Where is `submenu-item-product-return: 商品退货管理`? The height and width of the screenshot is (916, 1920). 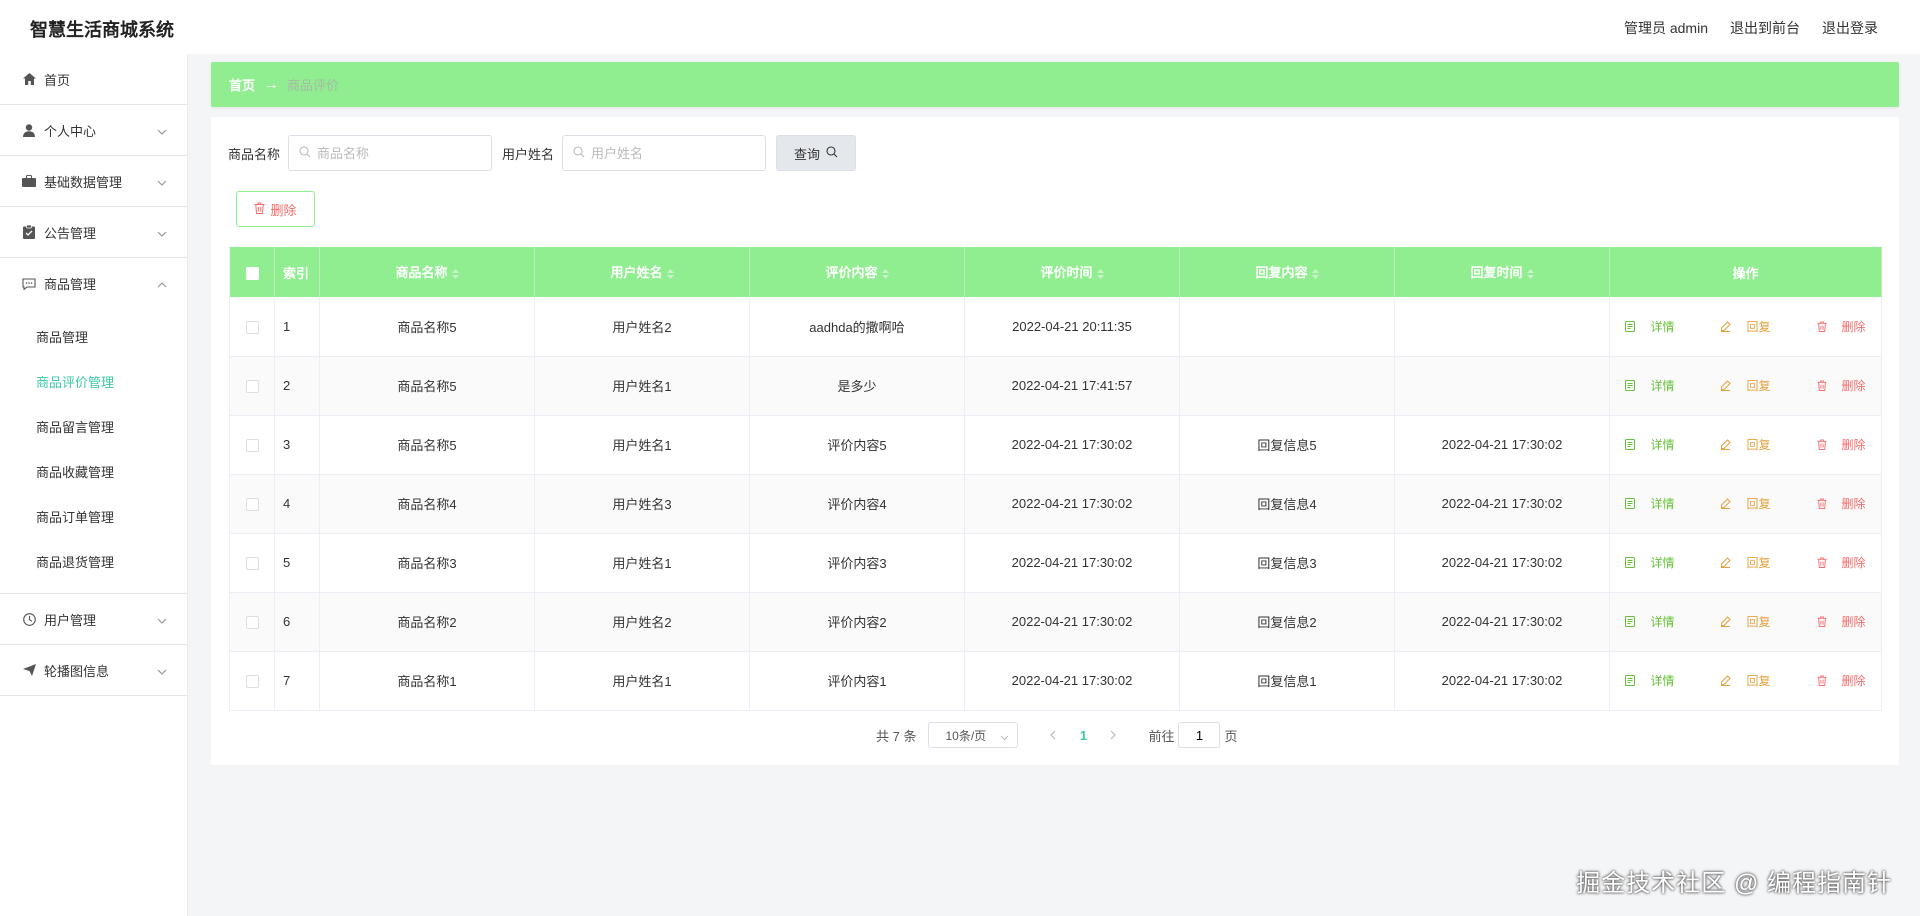 submenu-item-product-return: 商品退货管理 is located at coordinates (93, 562).